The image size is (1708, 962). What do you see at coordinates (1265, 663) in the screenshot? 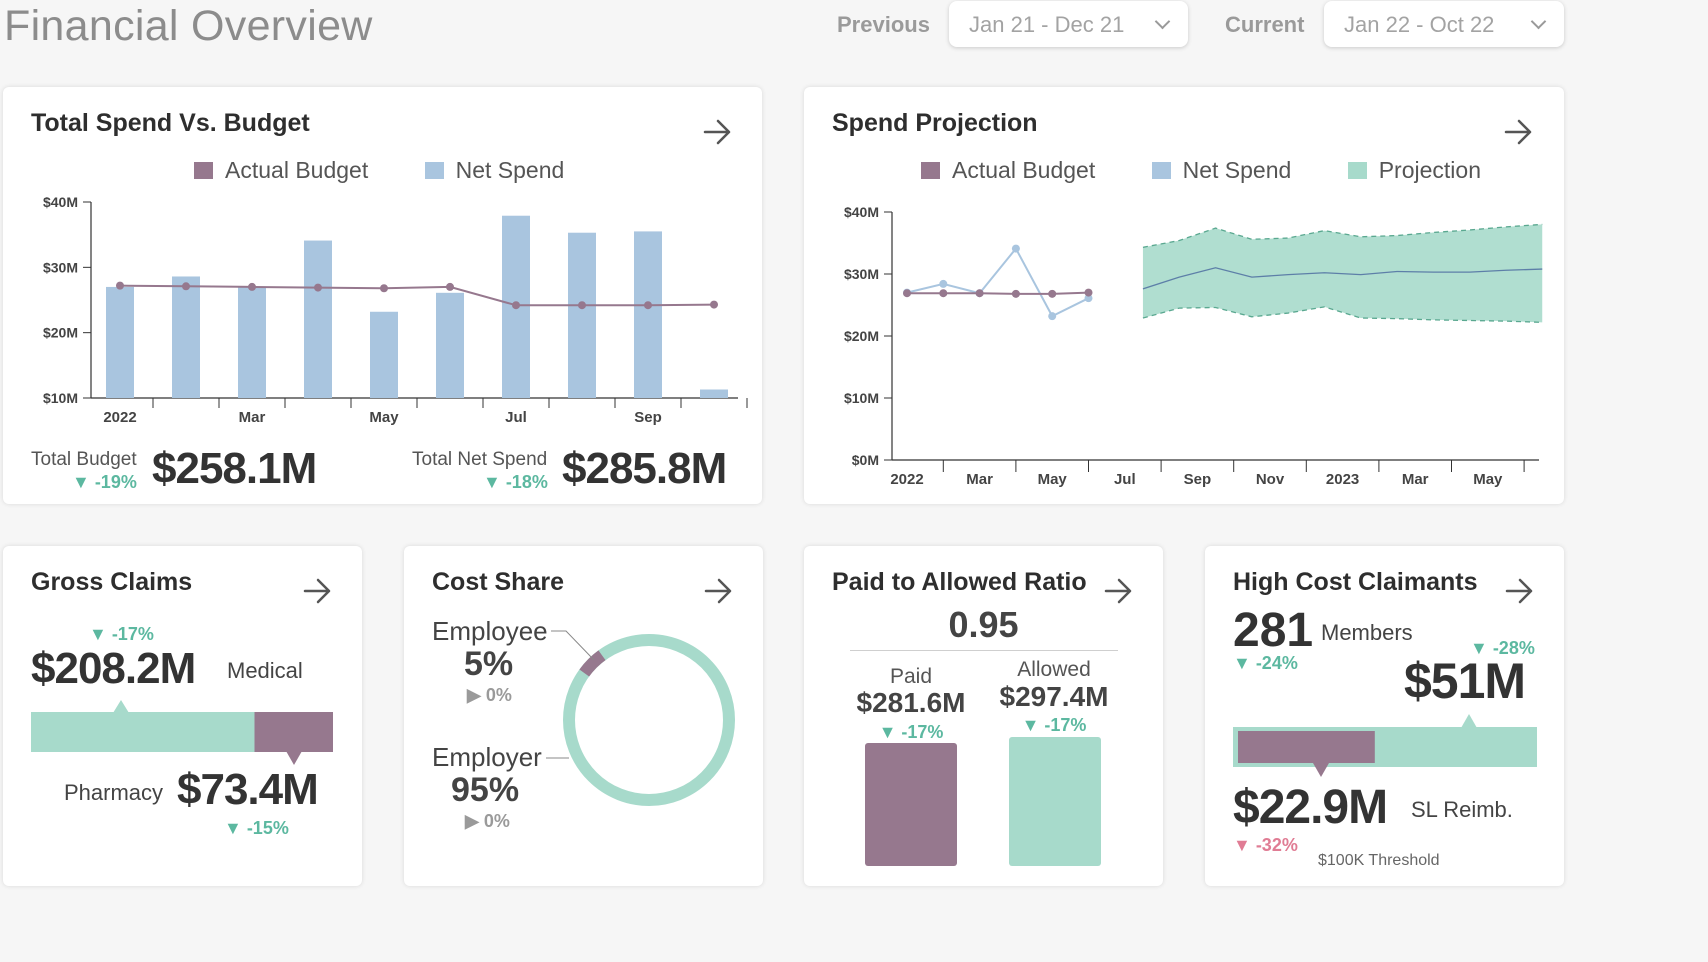
I see `members-change: ▼ -24%` at bounding box center [1265, 663].